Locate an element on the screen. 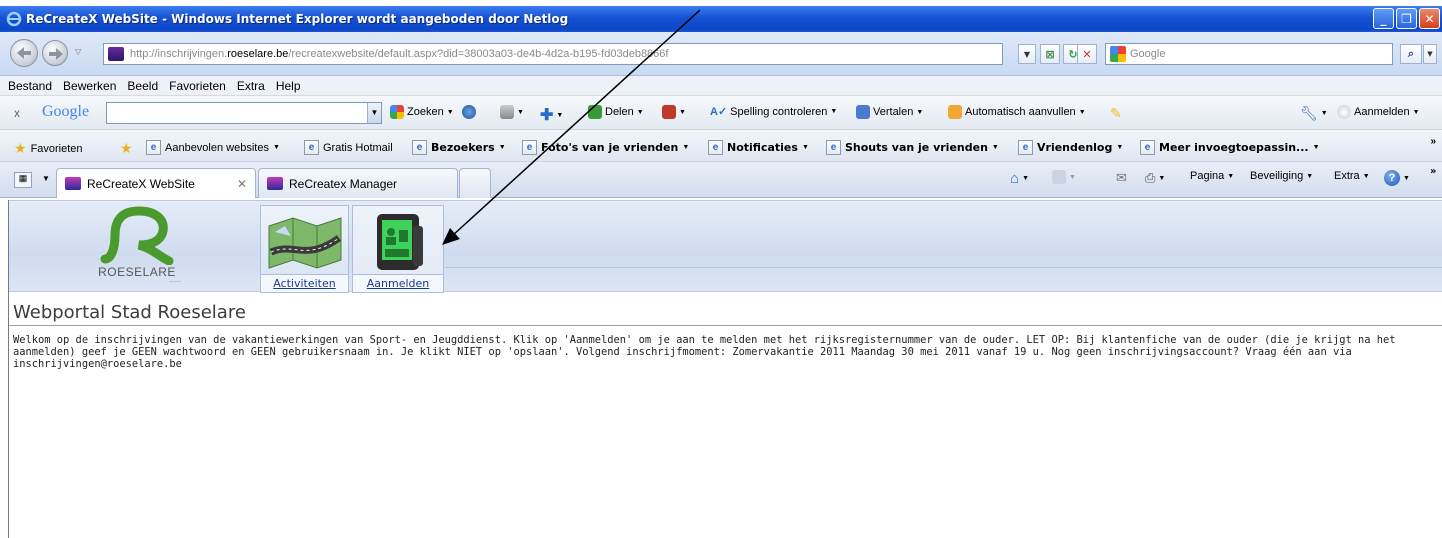 The width and height of the screenshot is (1442, 538). favorites-button: ★ Favorieten is located at coordinates (48, 148).